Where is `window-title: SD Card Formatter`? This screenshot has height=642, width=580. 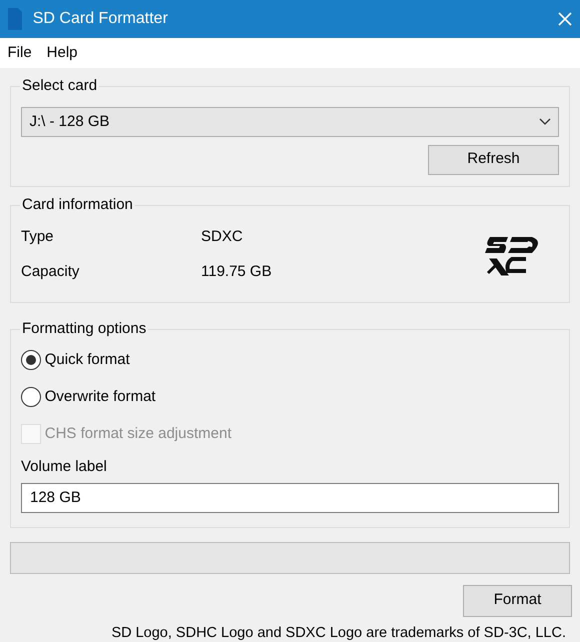 window-title: SD Card Formatter is located at coordinates (100, 19).